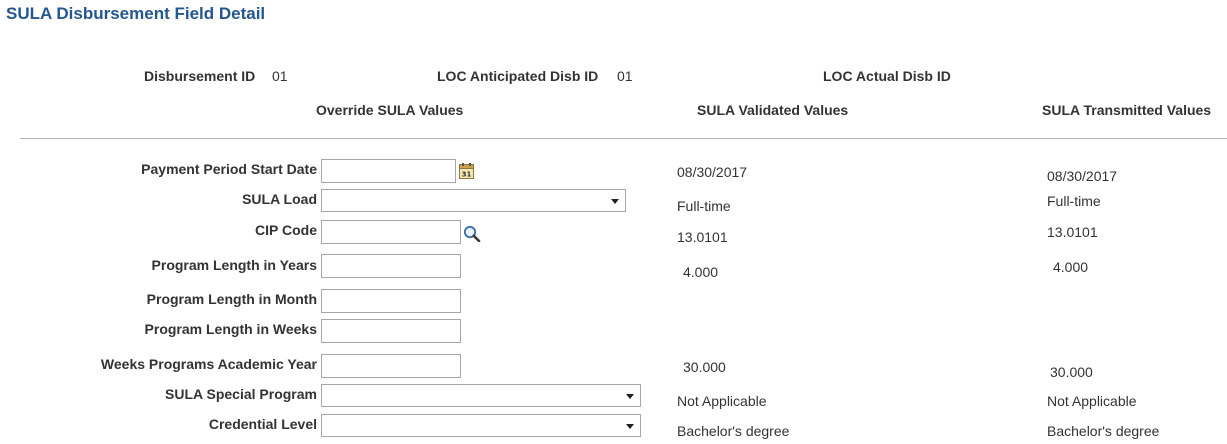 Image resolution: width=1227 pixels, height=444 pixels. Describe the element at coordinates (241, 394) in the screenshot. I see `sula-special-program-label: SULA Special Program` at that location.